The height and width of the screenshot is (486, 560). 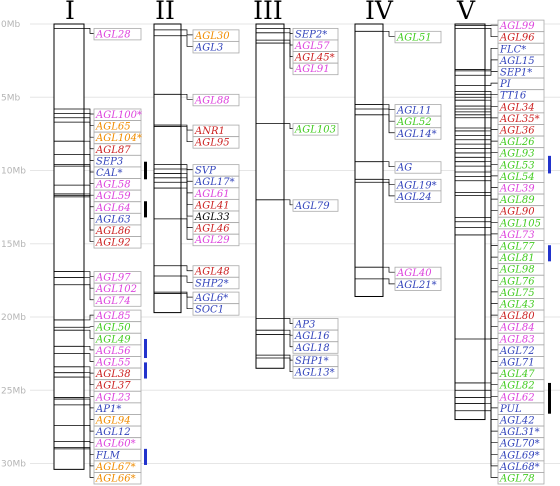 I want to click on axis-tick-label: 15Mb, so click(x=13, y=245).